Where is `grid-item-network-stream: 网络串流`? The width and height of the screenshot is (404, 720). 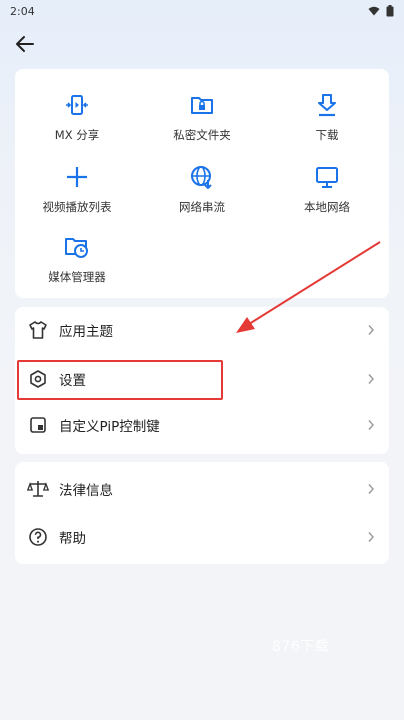 grid-item-network-stream: 网络串流 is located at coordinates (202, 192).